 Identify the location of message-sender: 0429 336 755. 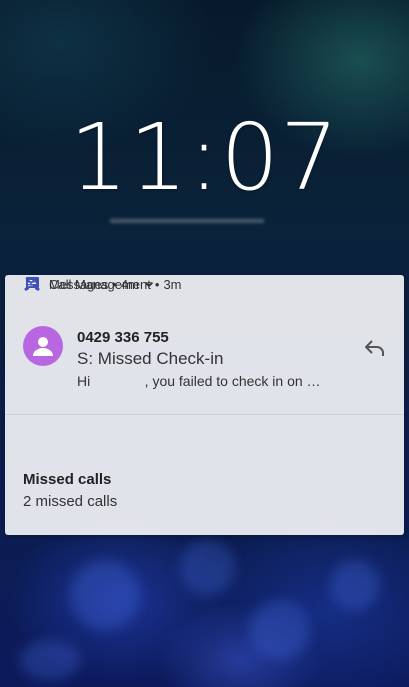
(123, 337).